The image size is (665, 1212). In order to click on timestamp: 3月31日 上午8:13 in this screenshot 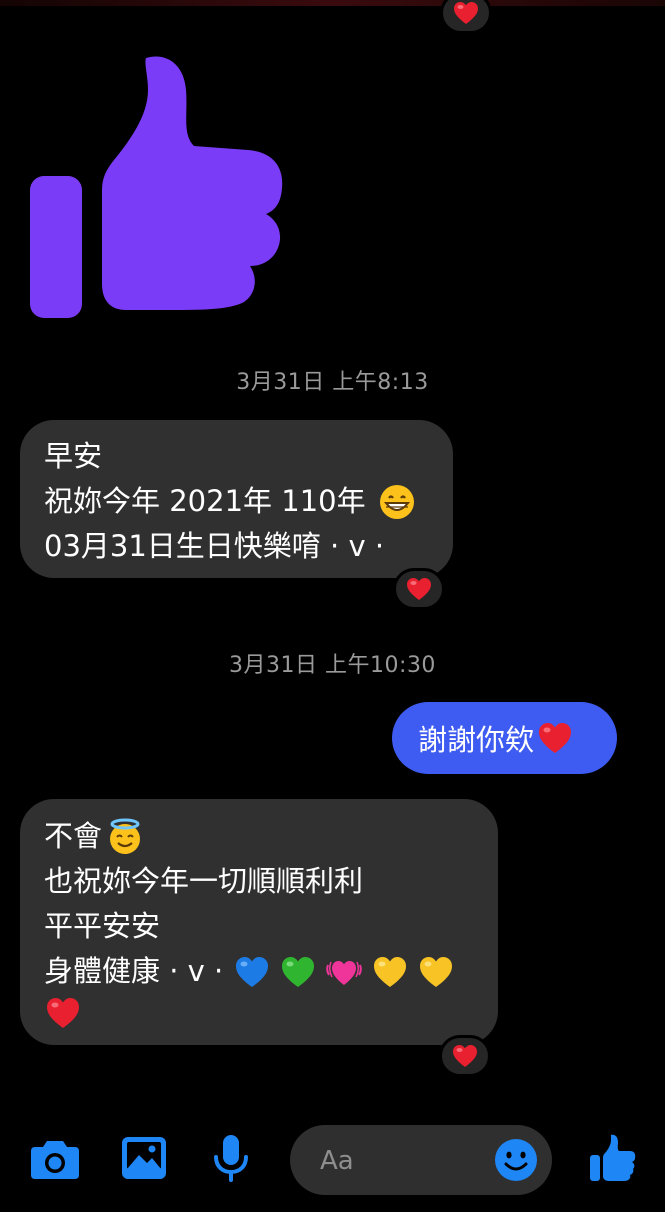, I will do `click(332, 382)`.